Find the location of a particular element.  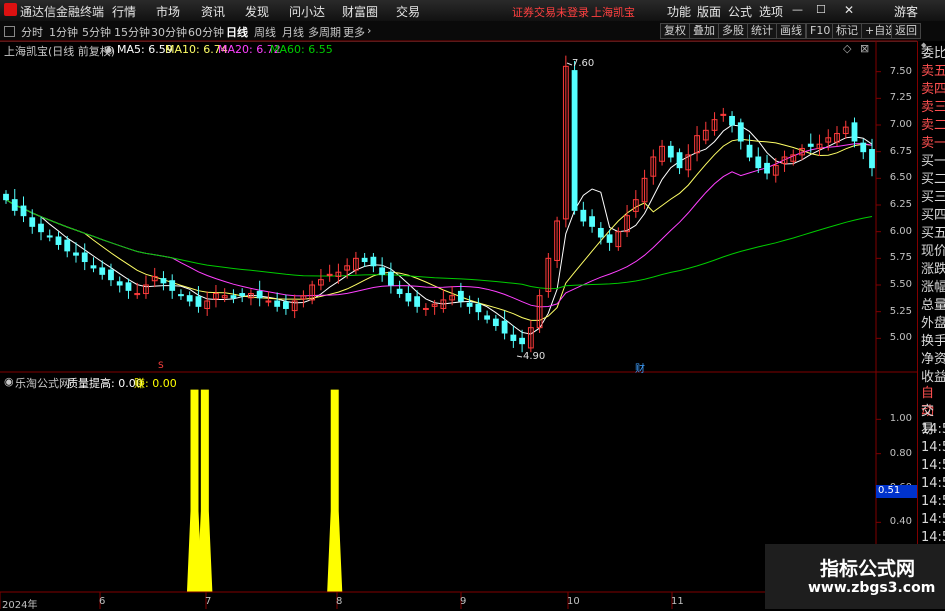

high-price-label: 7.60 is located at coordinates (583, 63).